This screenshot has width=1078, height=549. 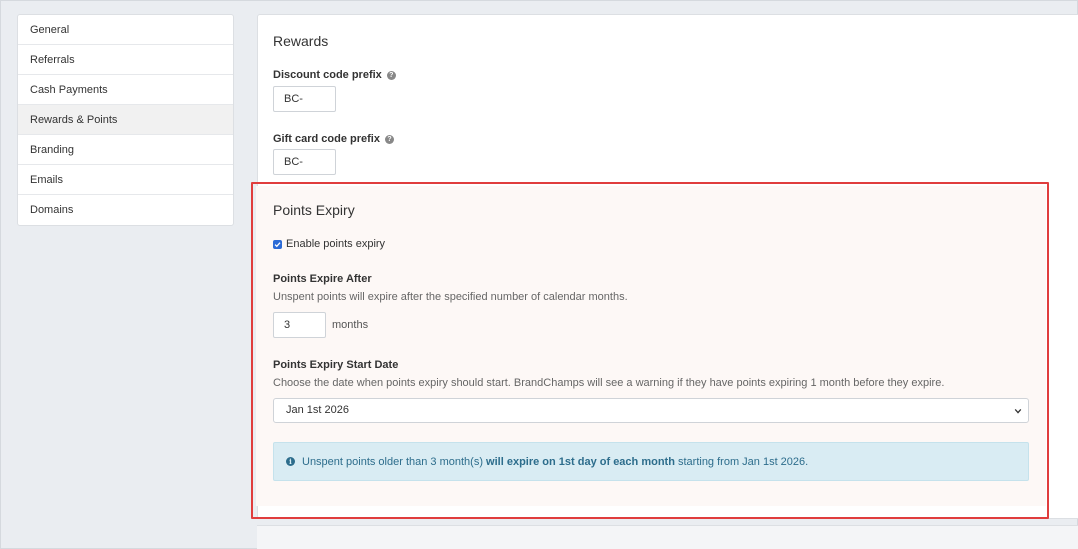 I want to click on enable-points-expiry-row: Enable points expiry, so click(x=329, y=244).